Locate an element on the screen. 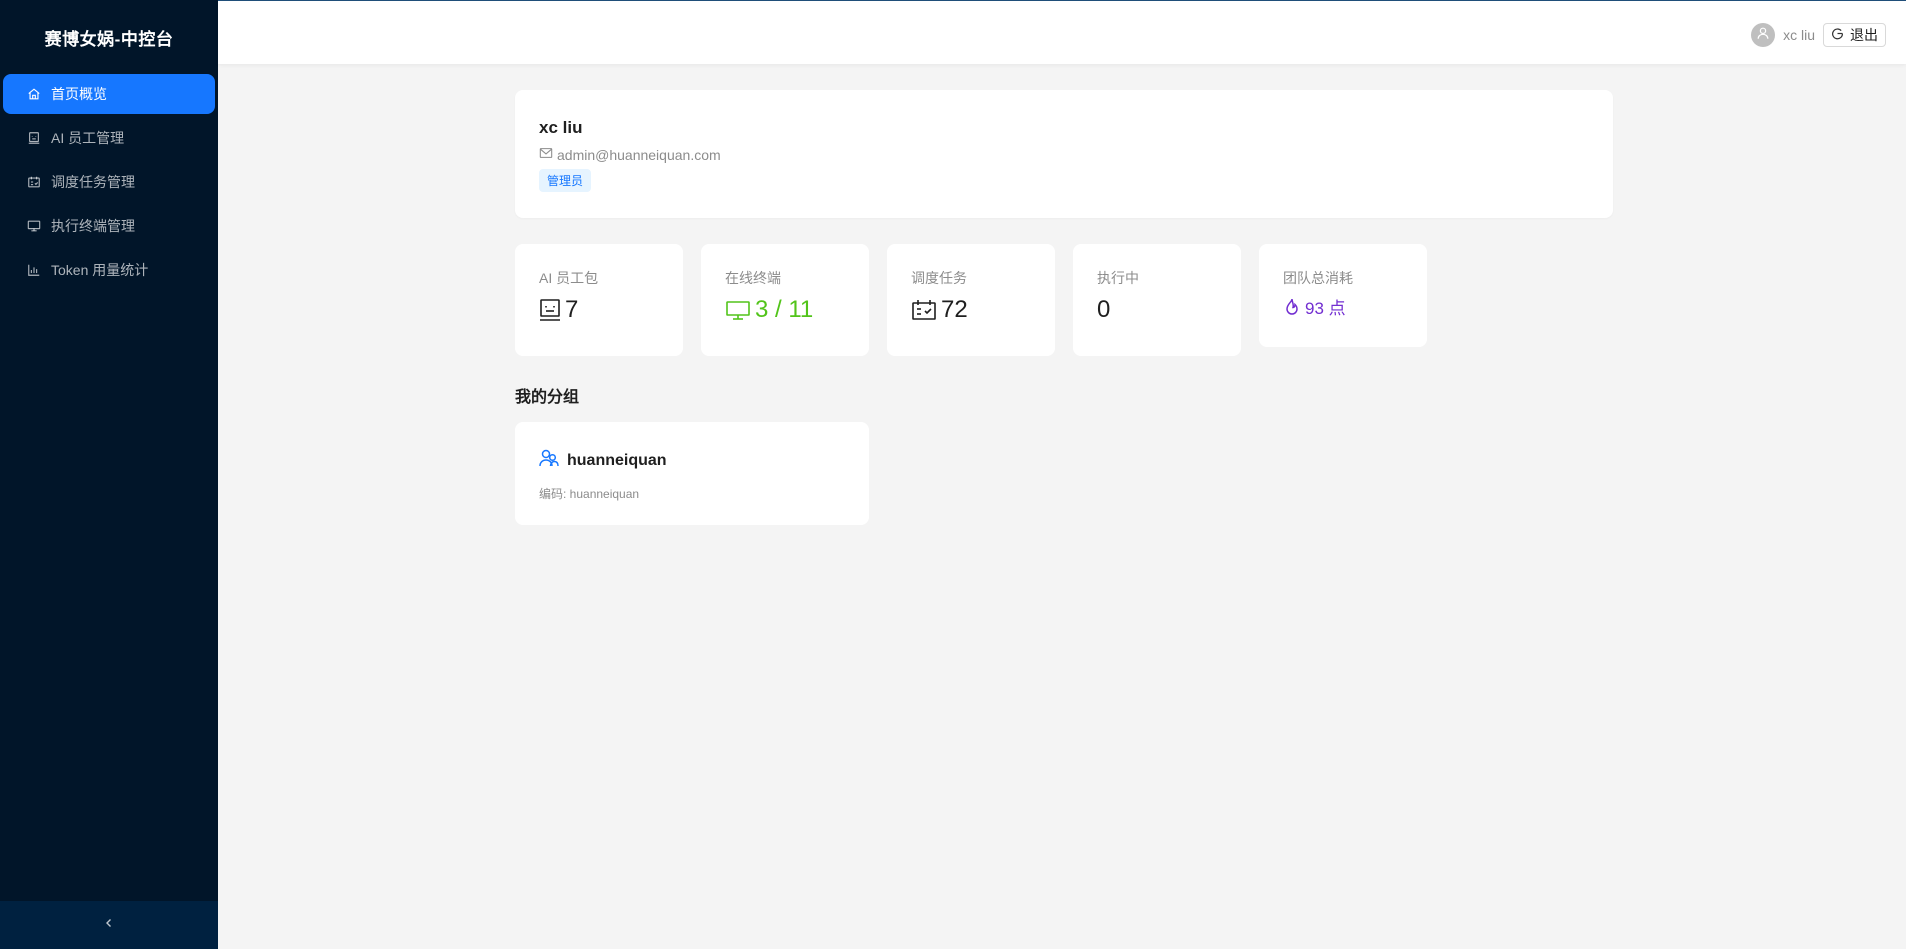  fire-icon is located at coordinates (1292, 307).